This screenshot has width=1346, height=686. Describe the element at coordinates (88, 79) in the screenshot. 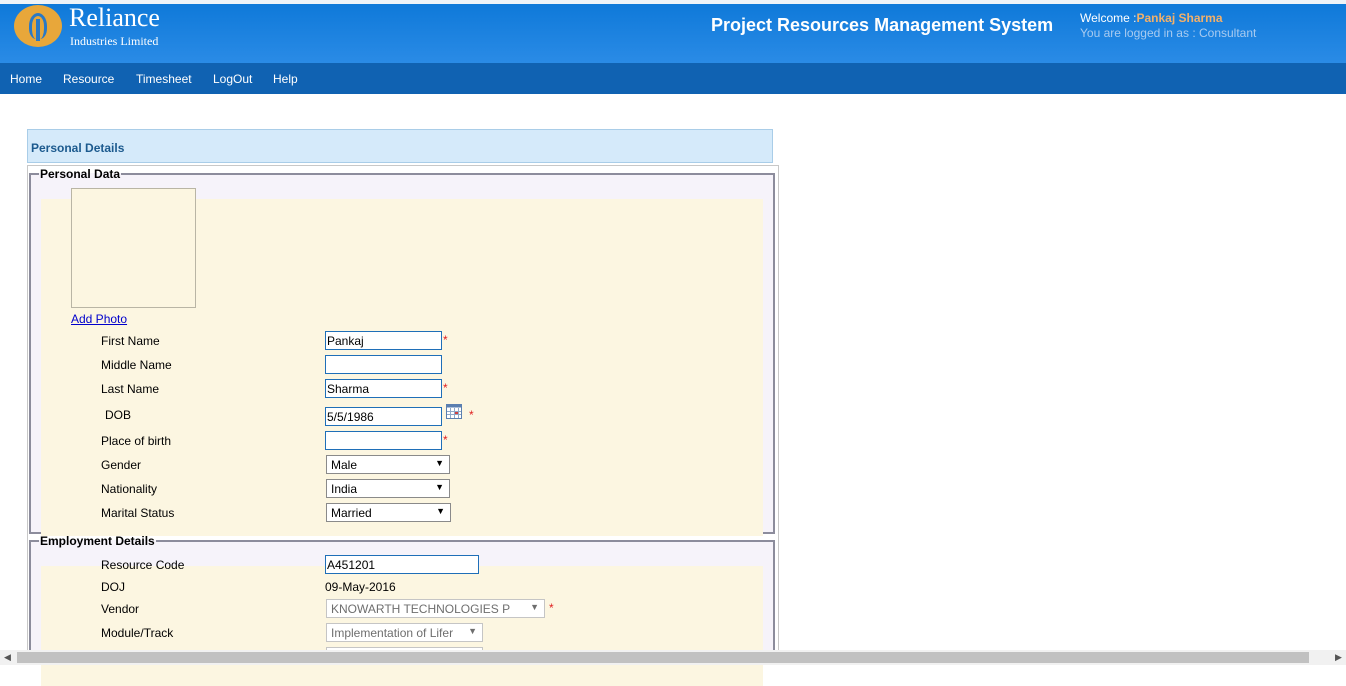

I see `nav-resource: Resource` at that location.